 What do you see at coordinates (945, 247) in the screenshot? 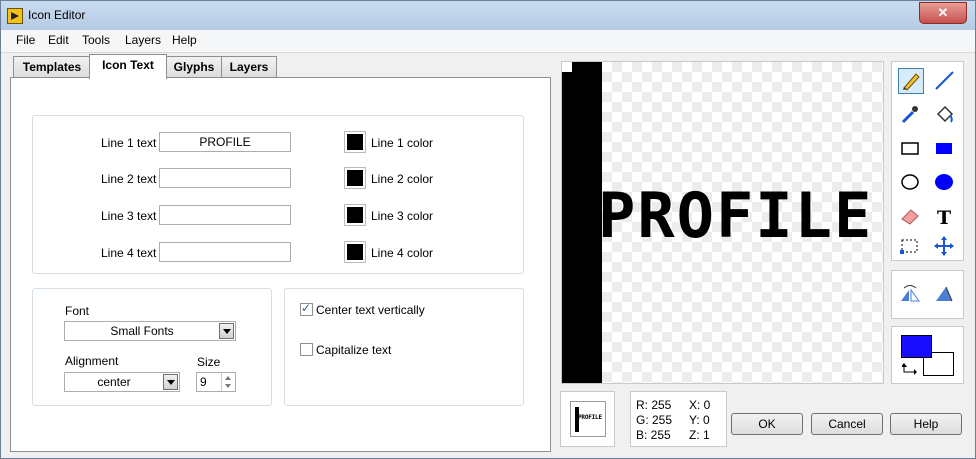
I see `move-icon` at bounding box center [945, 247].